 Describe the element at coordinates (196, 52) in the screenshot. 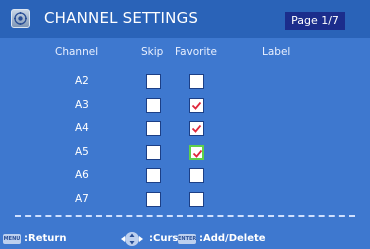

I see `column-header-favorite: Favorite` at that location.